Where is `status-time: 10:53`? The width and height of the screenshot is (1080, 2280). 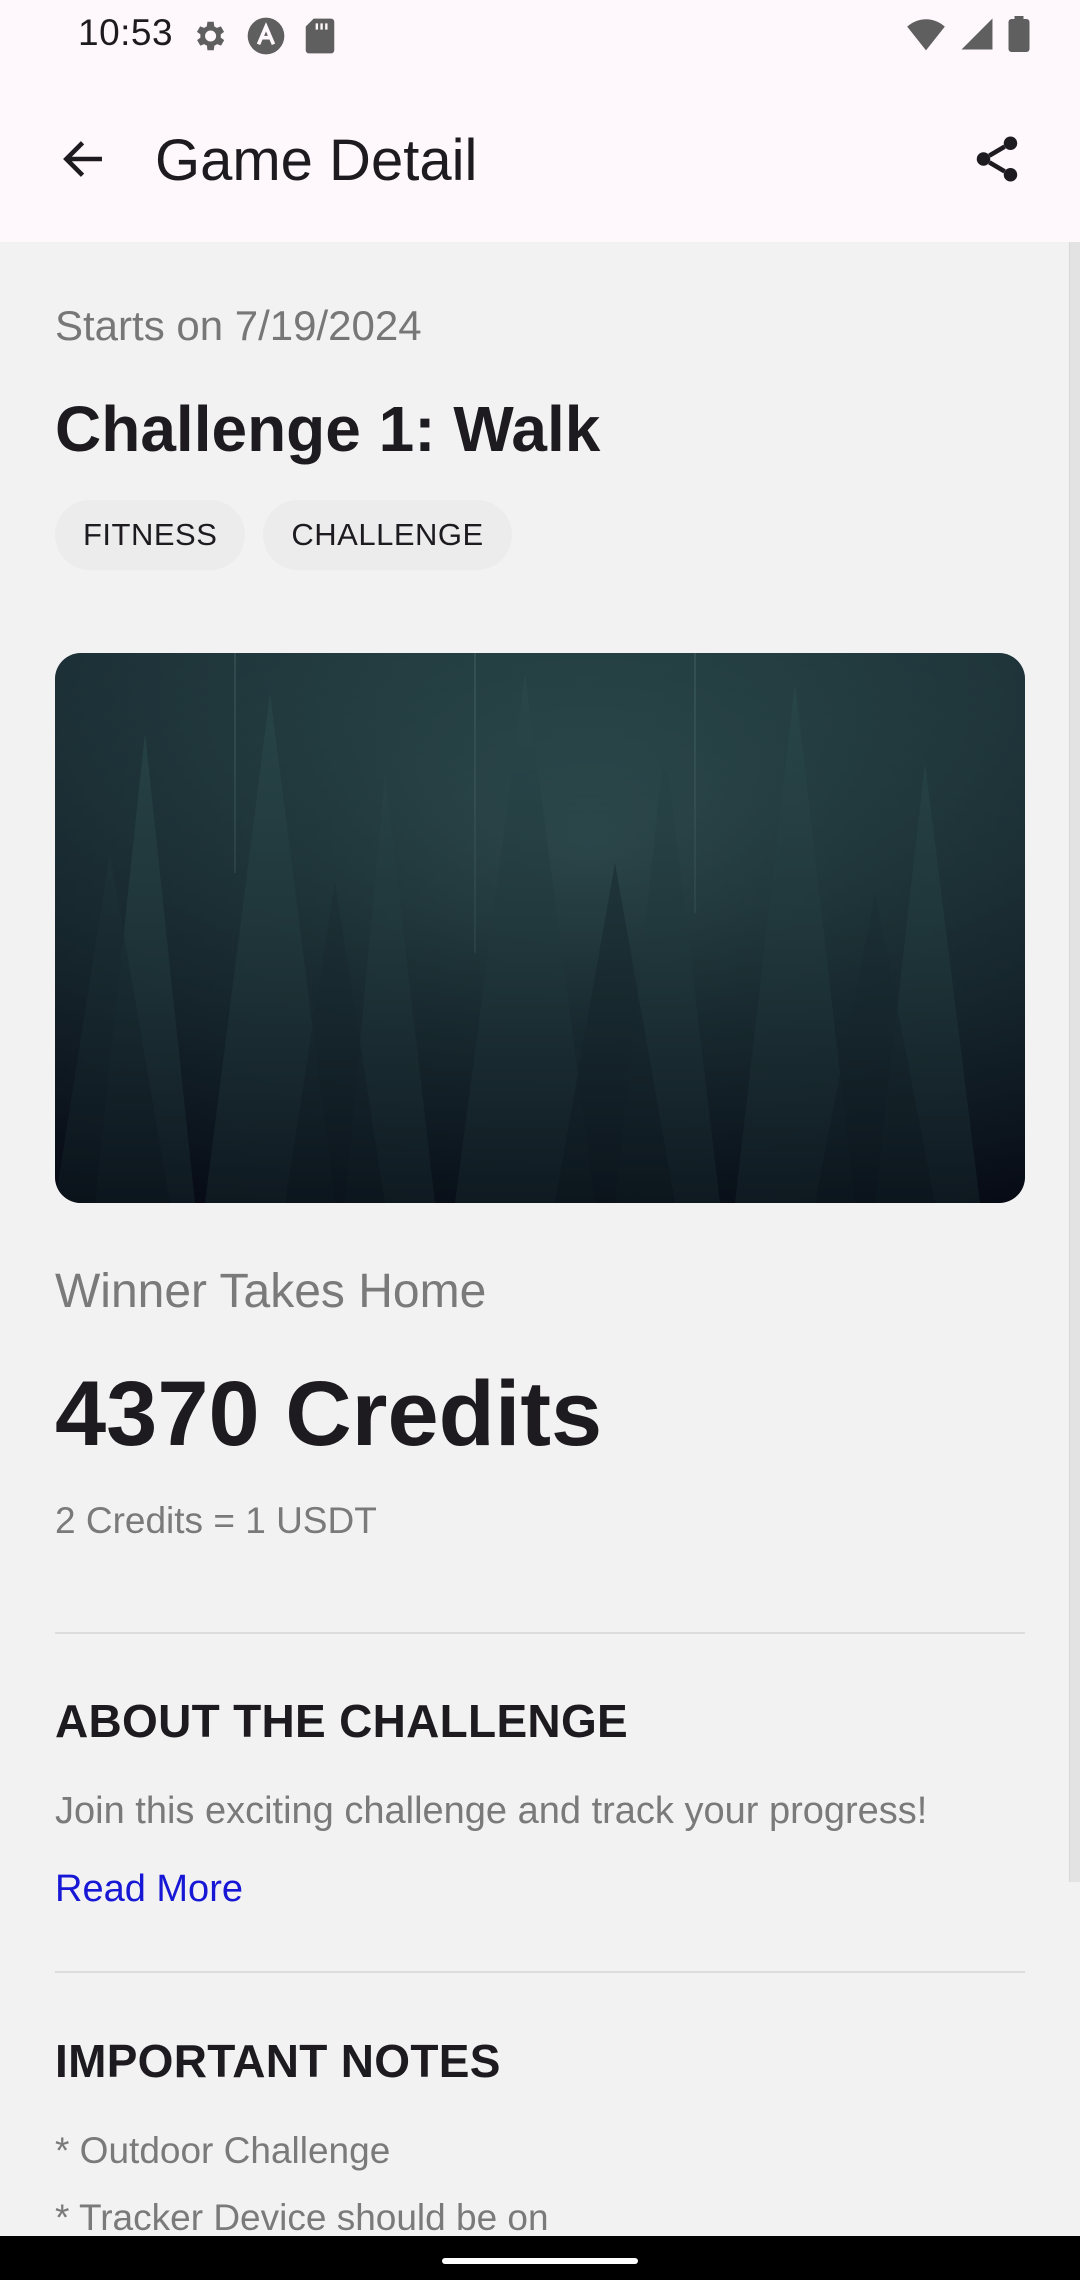 status-time: 10:53 is located at coordinates (126, 32).